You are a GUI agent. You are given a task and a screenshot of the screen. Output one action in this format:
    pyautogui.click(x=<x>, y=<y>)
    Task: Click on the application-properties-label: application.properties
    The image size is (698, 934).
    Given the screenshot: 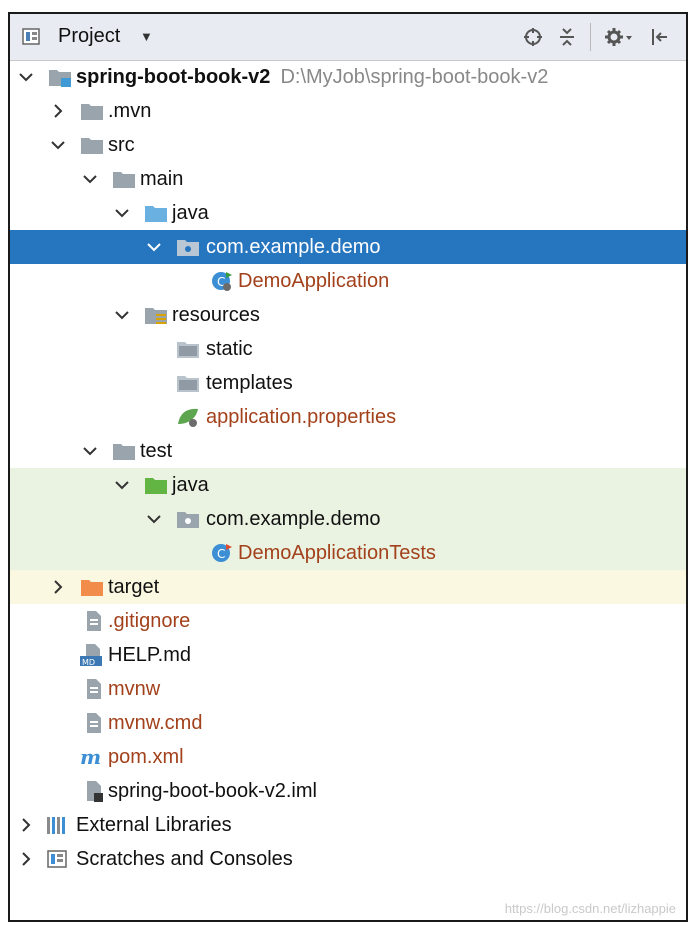 What is the action you would take?
    pyautogui.click(x=301, y=417)
    